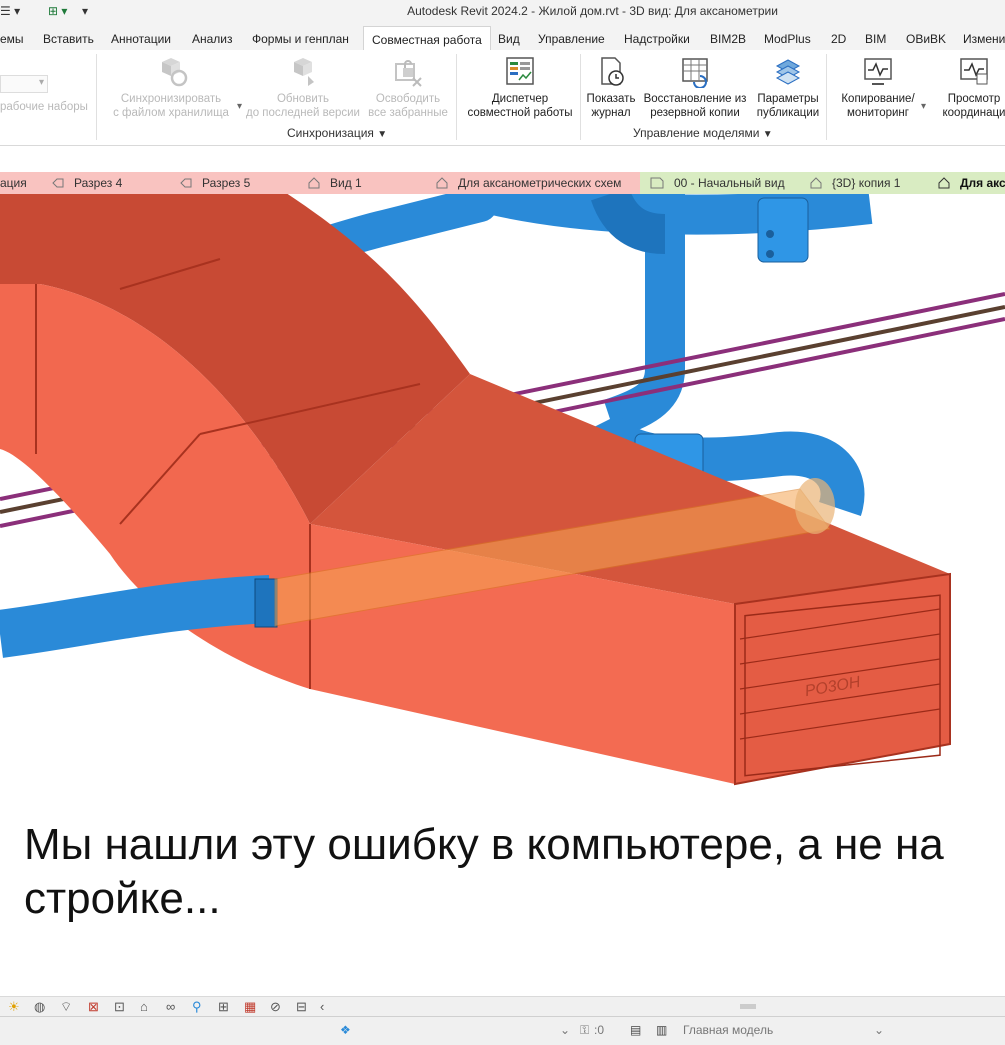  I want to click on view-tab-label: Разрез 5, so click(226, 183).